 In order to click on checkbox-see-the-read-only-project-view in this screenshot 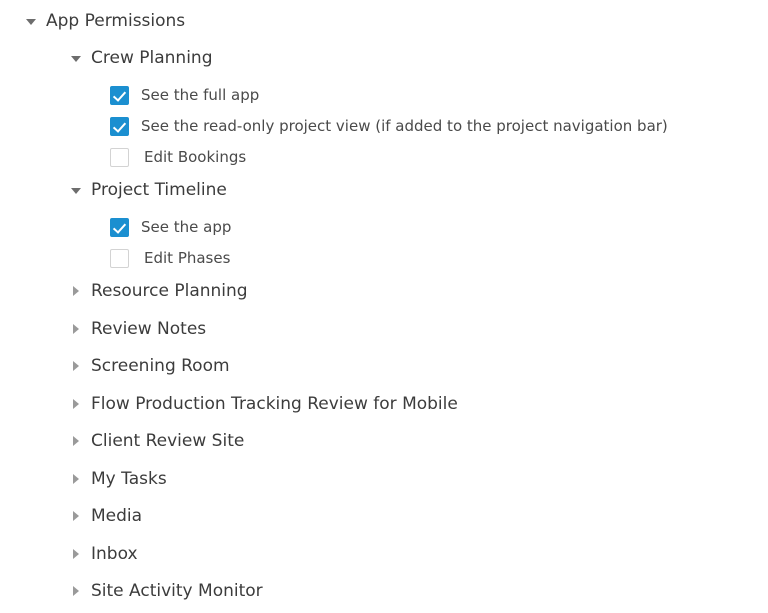, I will do `click(119, 126)`.